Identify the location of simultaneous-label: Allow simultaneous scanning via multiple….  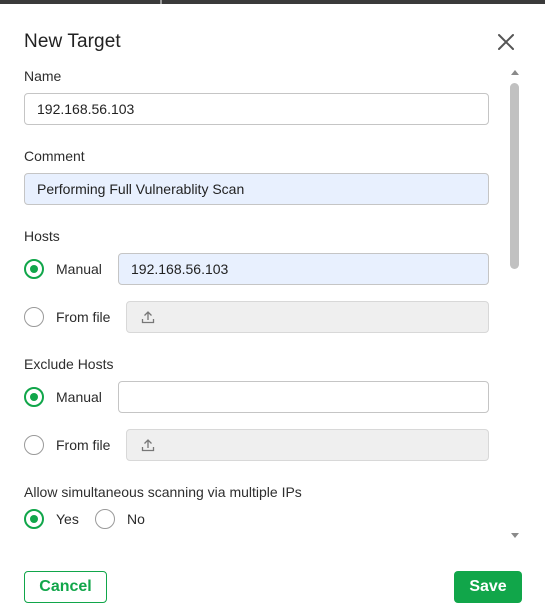
(163, 492).